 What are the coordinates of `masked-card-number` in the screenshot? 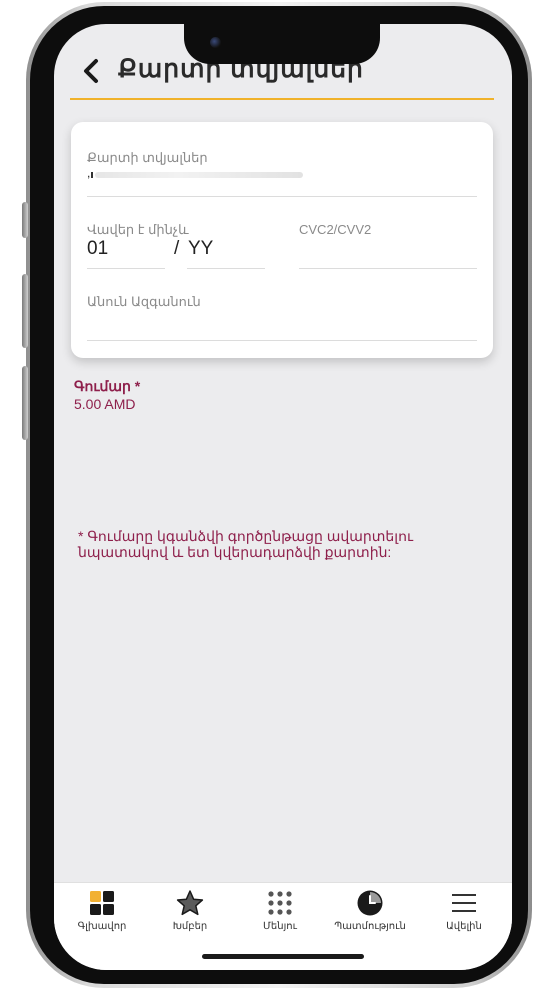 It's located at (199, 175).